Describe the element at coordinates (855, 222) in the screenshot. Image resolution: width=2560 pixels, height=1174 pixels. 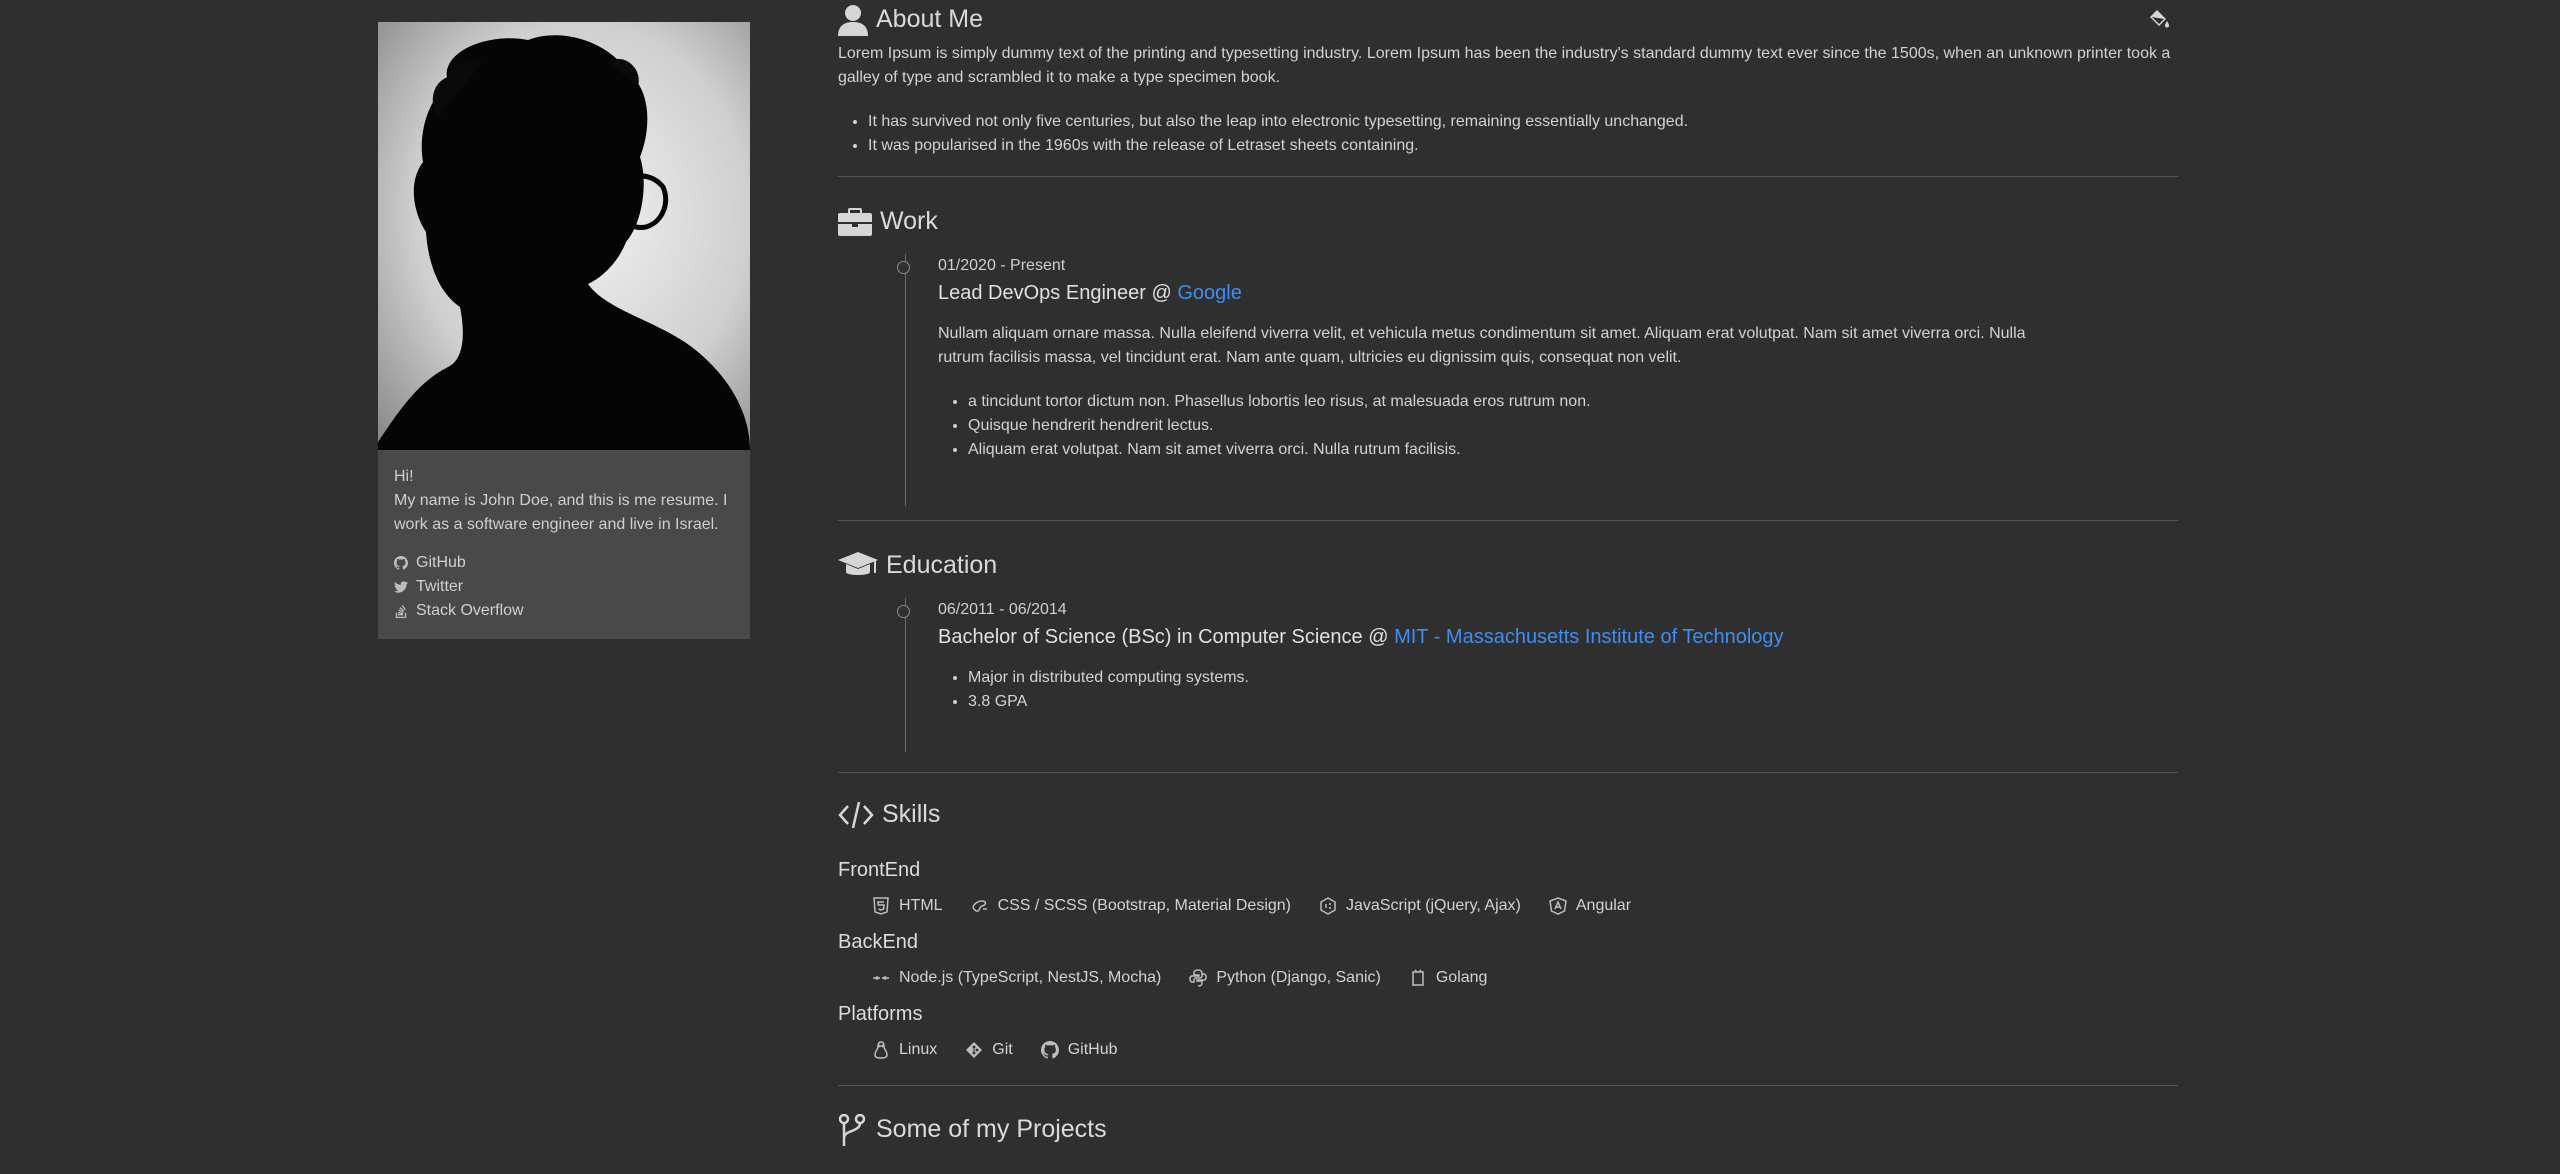
I see `briefcase-icon` at that location.